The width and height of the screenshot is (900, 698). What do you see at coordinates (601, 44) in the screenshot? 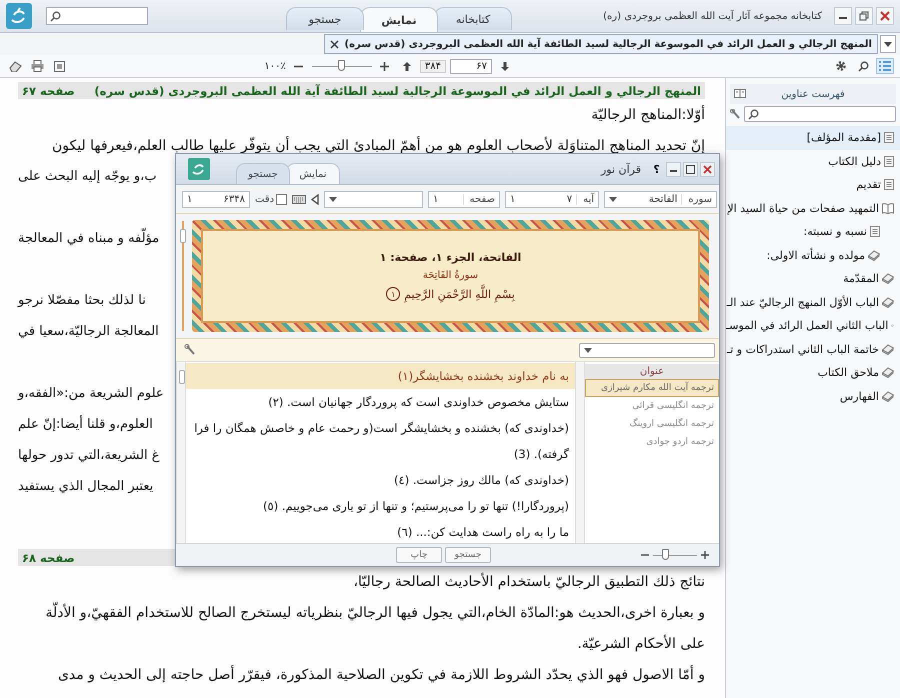
I see `document-tab: المنهج الرجالي و العمل الرائد في الموسوعة الرجالية لسيد الطائفة آية الله العظمی البروجردی (قدس سره)` at bounding box center [601, 44].